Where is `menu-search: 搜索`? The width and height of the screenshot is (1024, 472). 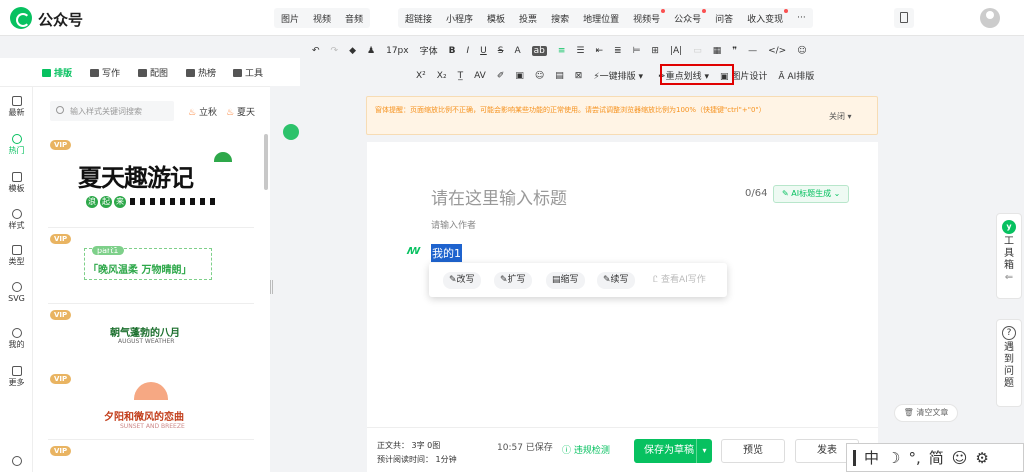 menu-search: 搜索 is located at coordinates (560, 18).